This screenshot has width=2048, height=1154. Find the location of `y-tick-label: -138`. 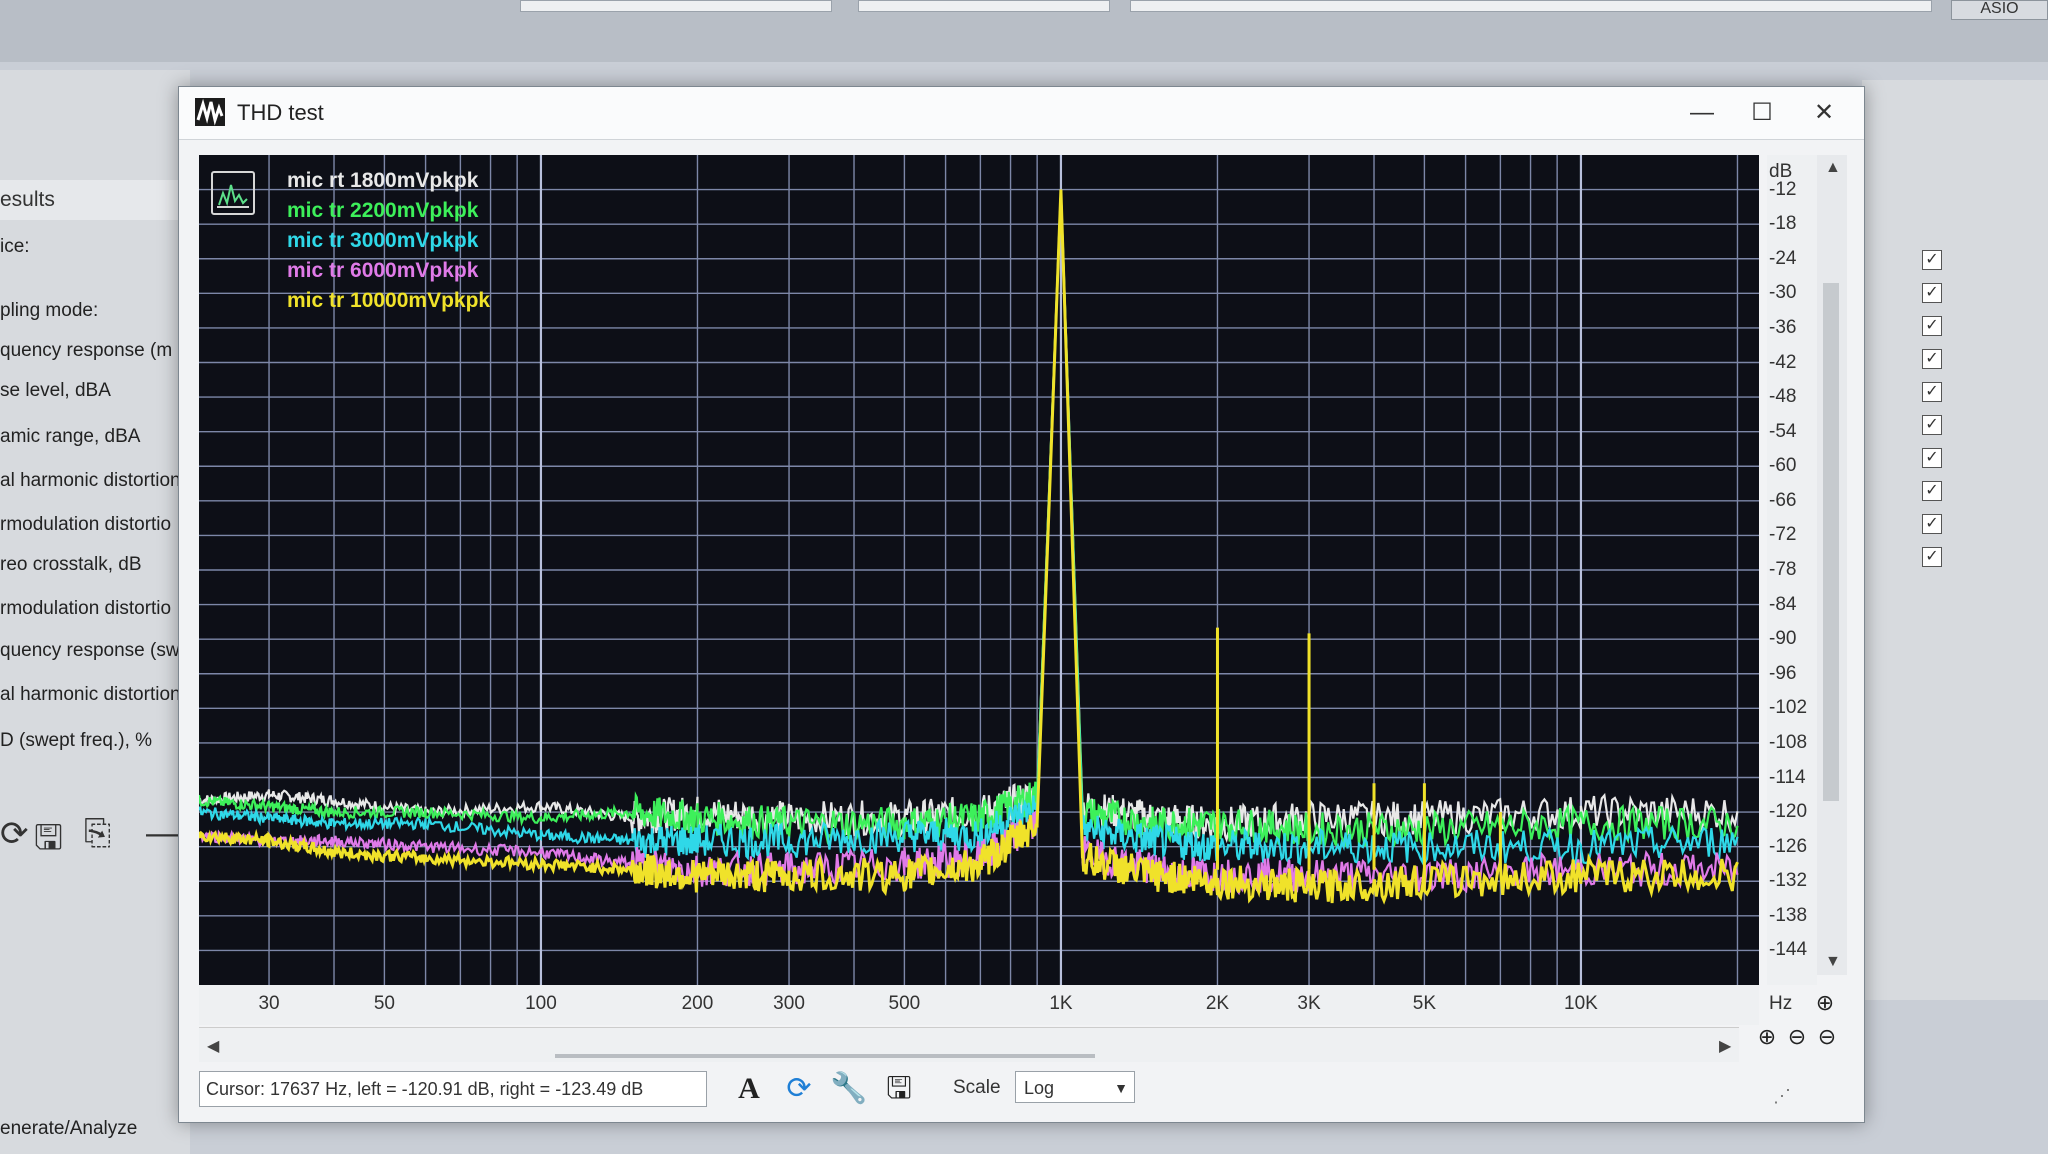

y-tick-label: -138 is located at coordinates (1788, 915).